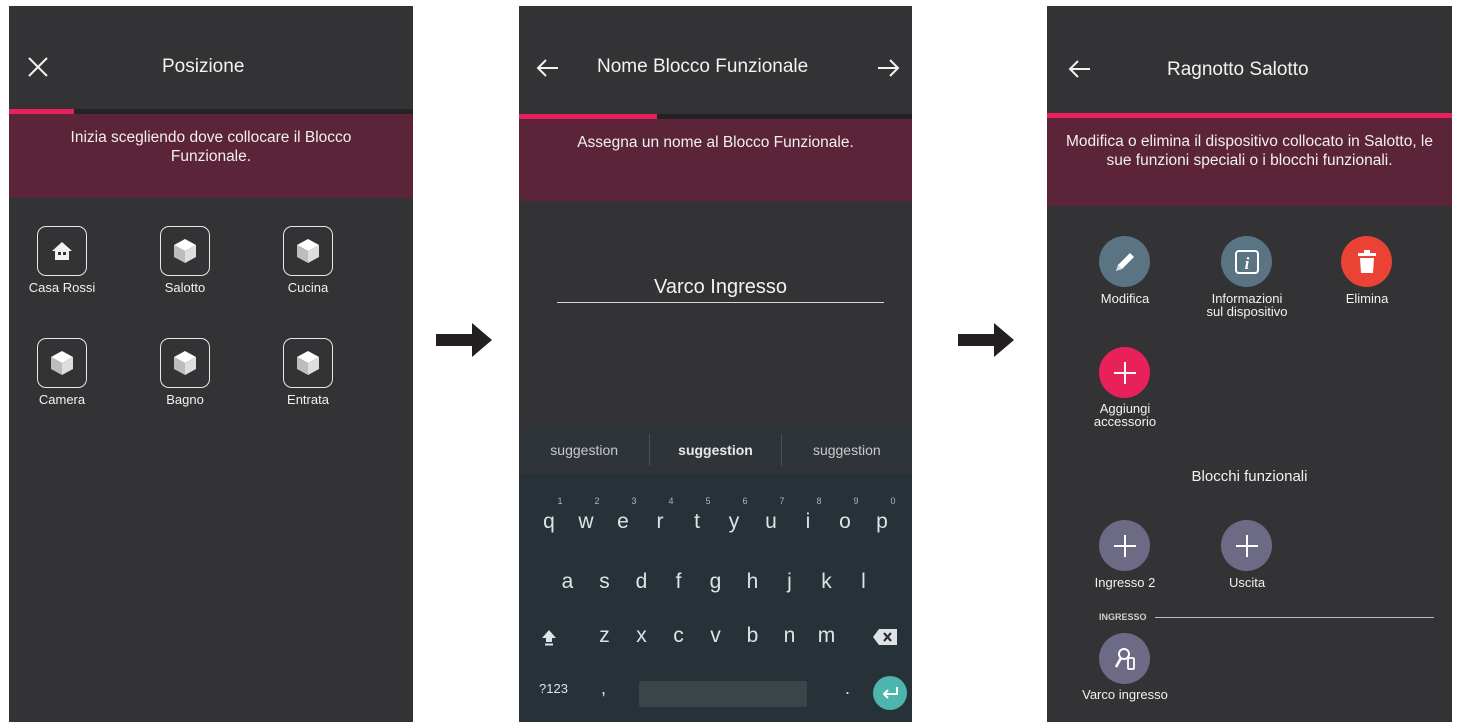 This screenshot has height=722, width=1457. I want to click on key-f: f, so click(678, 582).